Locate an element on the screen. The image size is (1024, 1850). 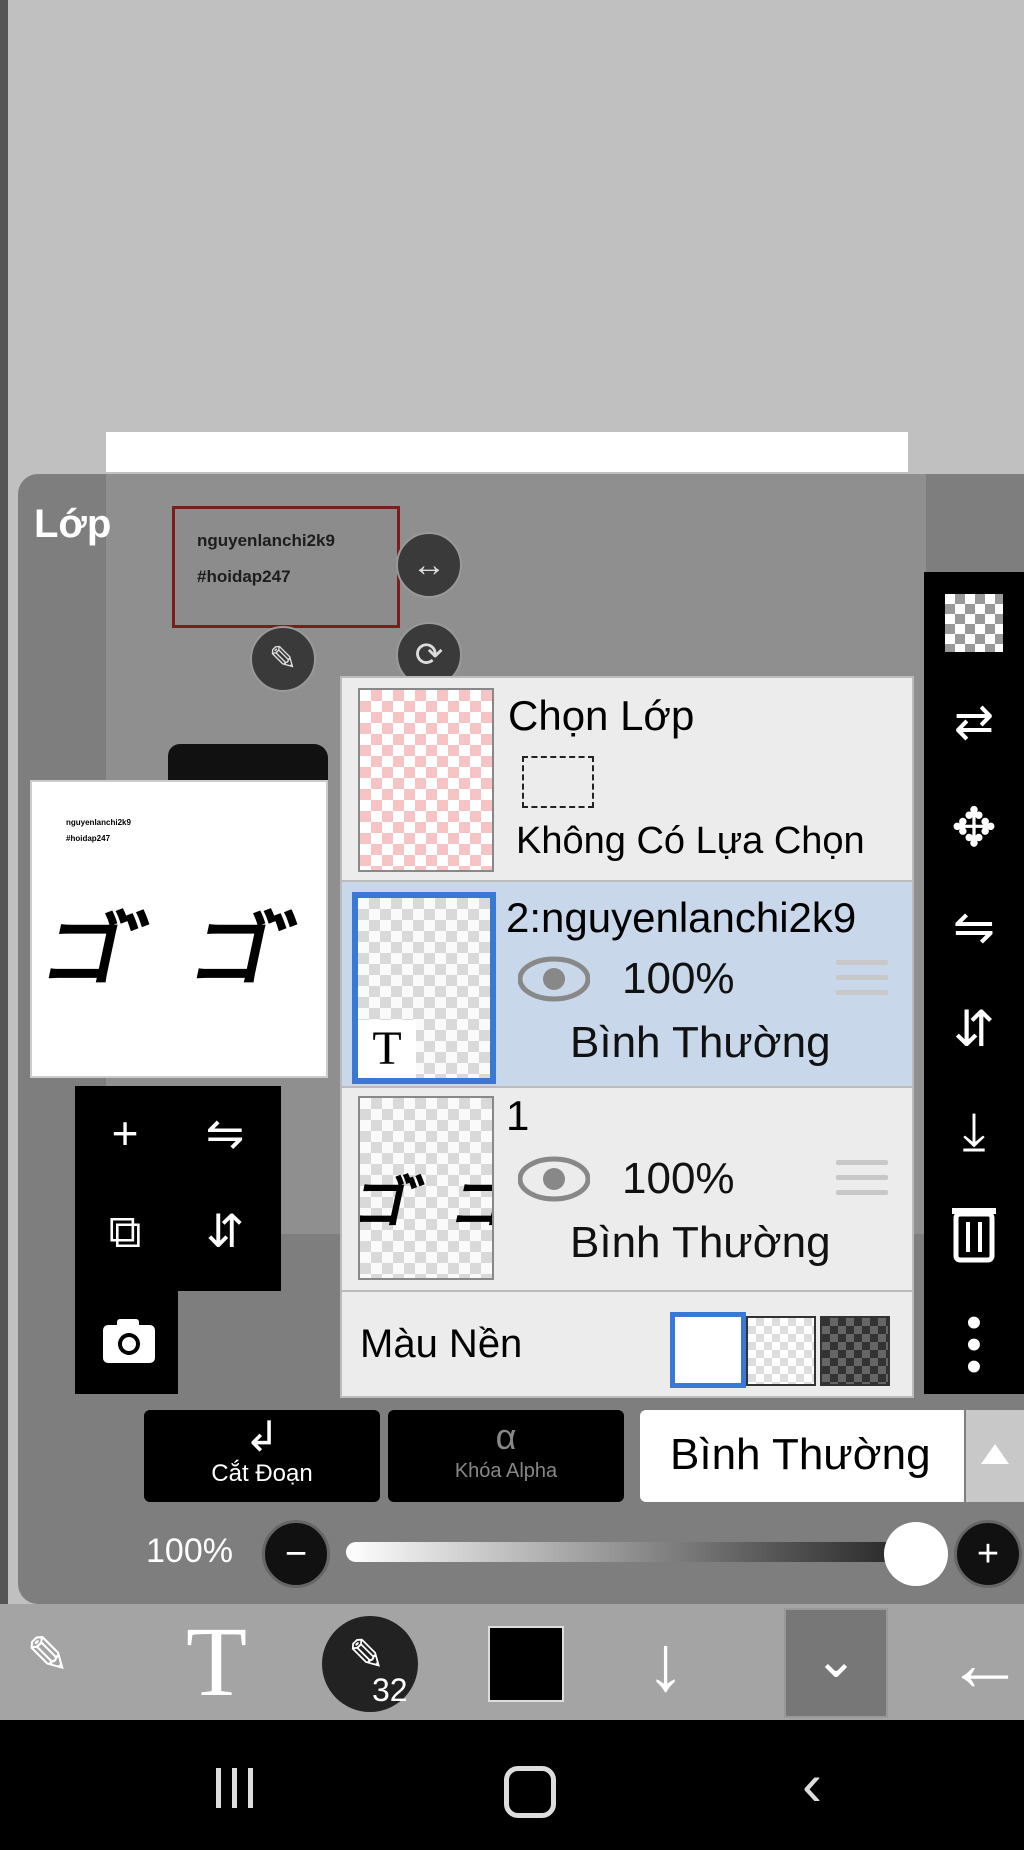
layer-thumb: T is located at coordinates (424, 988).